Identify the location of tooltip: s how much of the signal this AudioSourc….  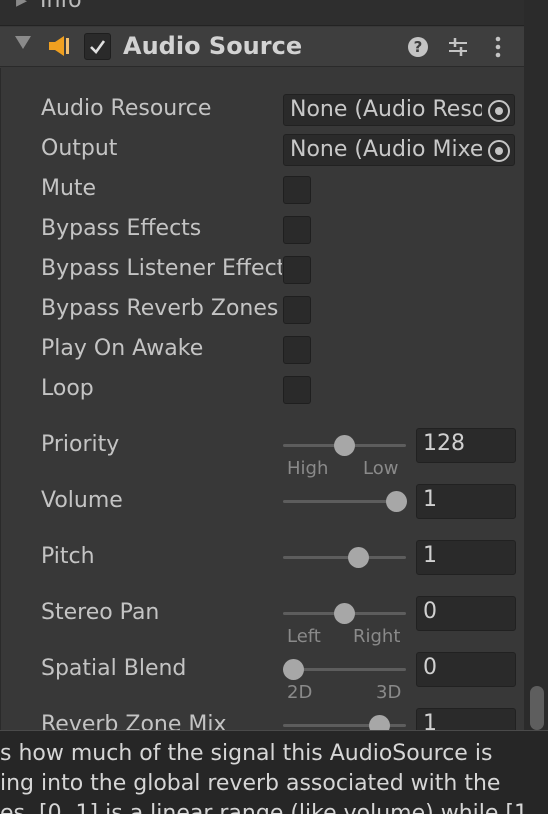
(274, 772).